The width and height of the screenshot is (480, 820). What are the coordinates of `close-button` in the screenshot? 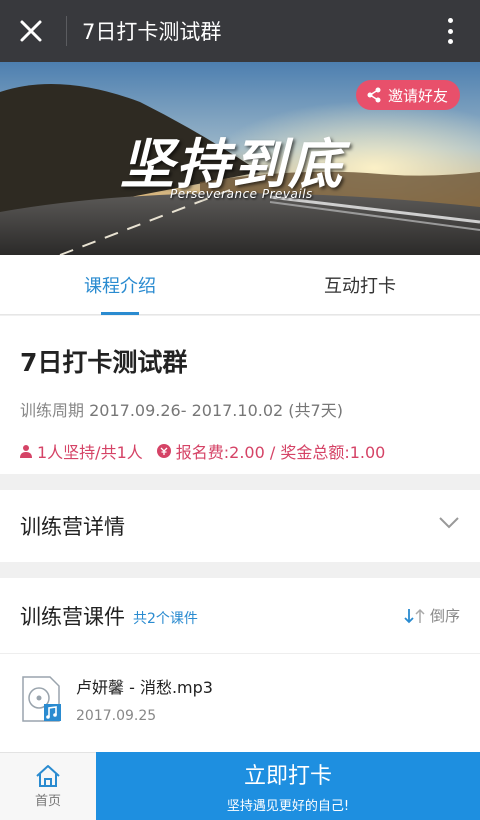 It's located at (31, 31).